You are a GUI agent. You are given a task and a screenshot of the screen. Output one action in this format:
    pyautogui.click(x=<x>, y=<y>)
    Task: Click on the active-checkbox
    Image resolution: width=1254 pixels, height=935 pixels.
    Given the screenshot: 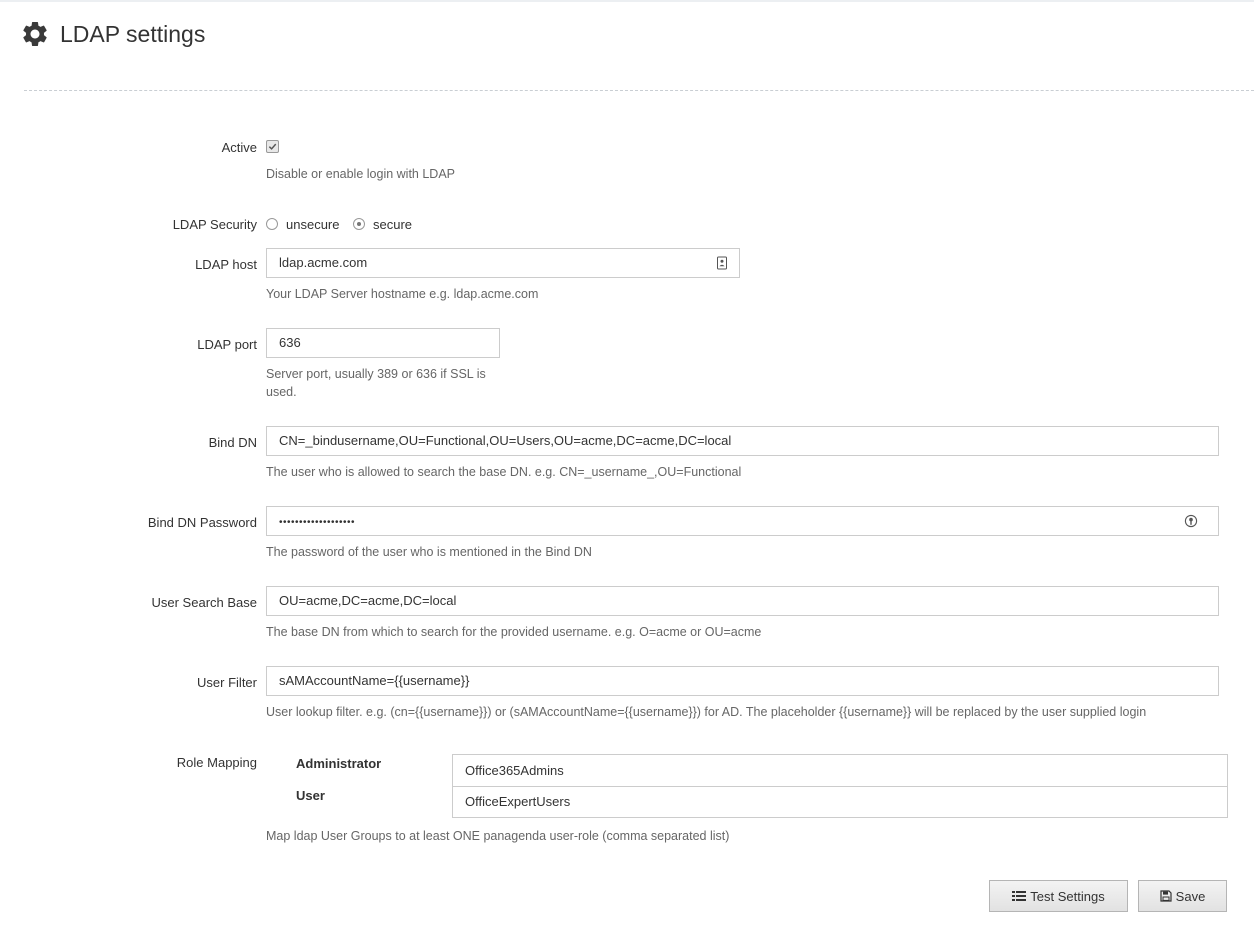 What is the action you would take?
    pyautogui.click(x=272, y=146)
    